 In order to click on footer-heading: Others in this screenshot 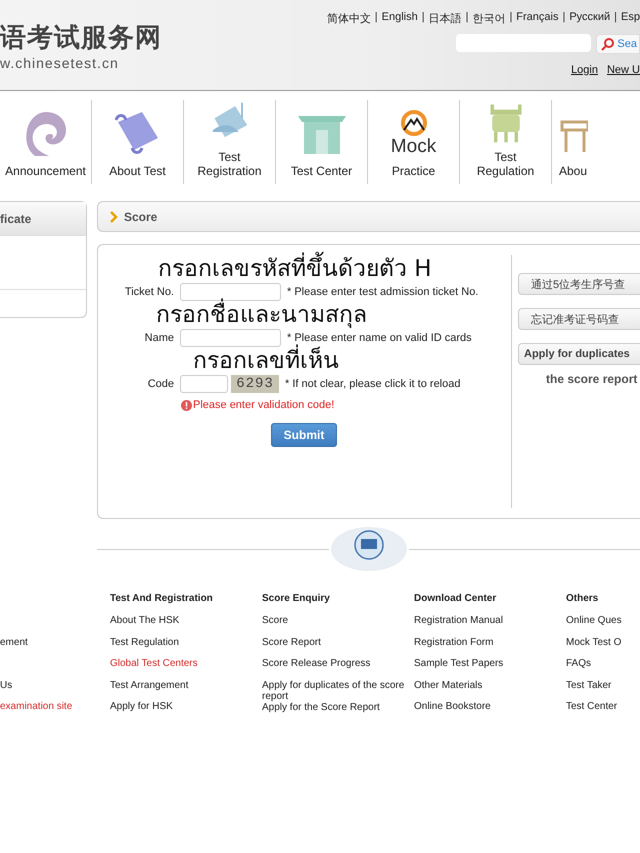, I will do `click(583, 599)`.